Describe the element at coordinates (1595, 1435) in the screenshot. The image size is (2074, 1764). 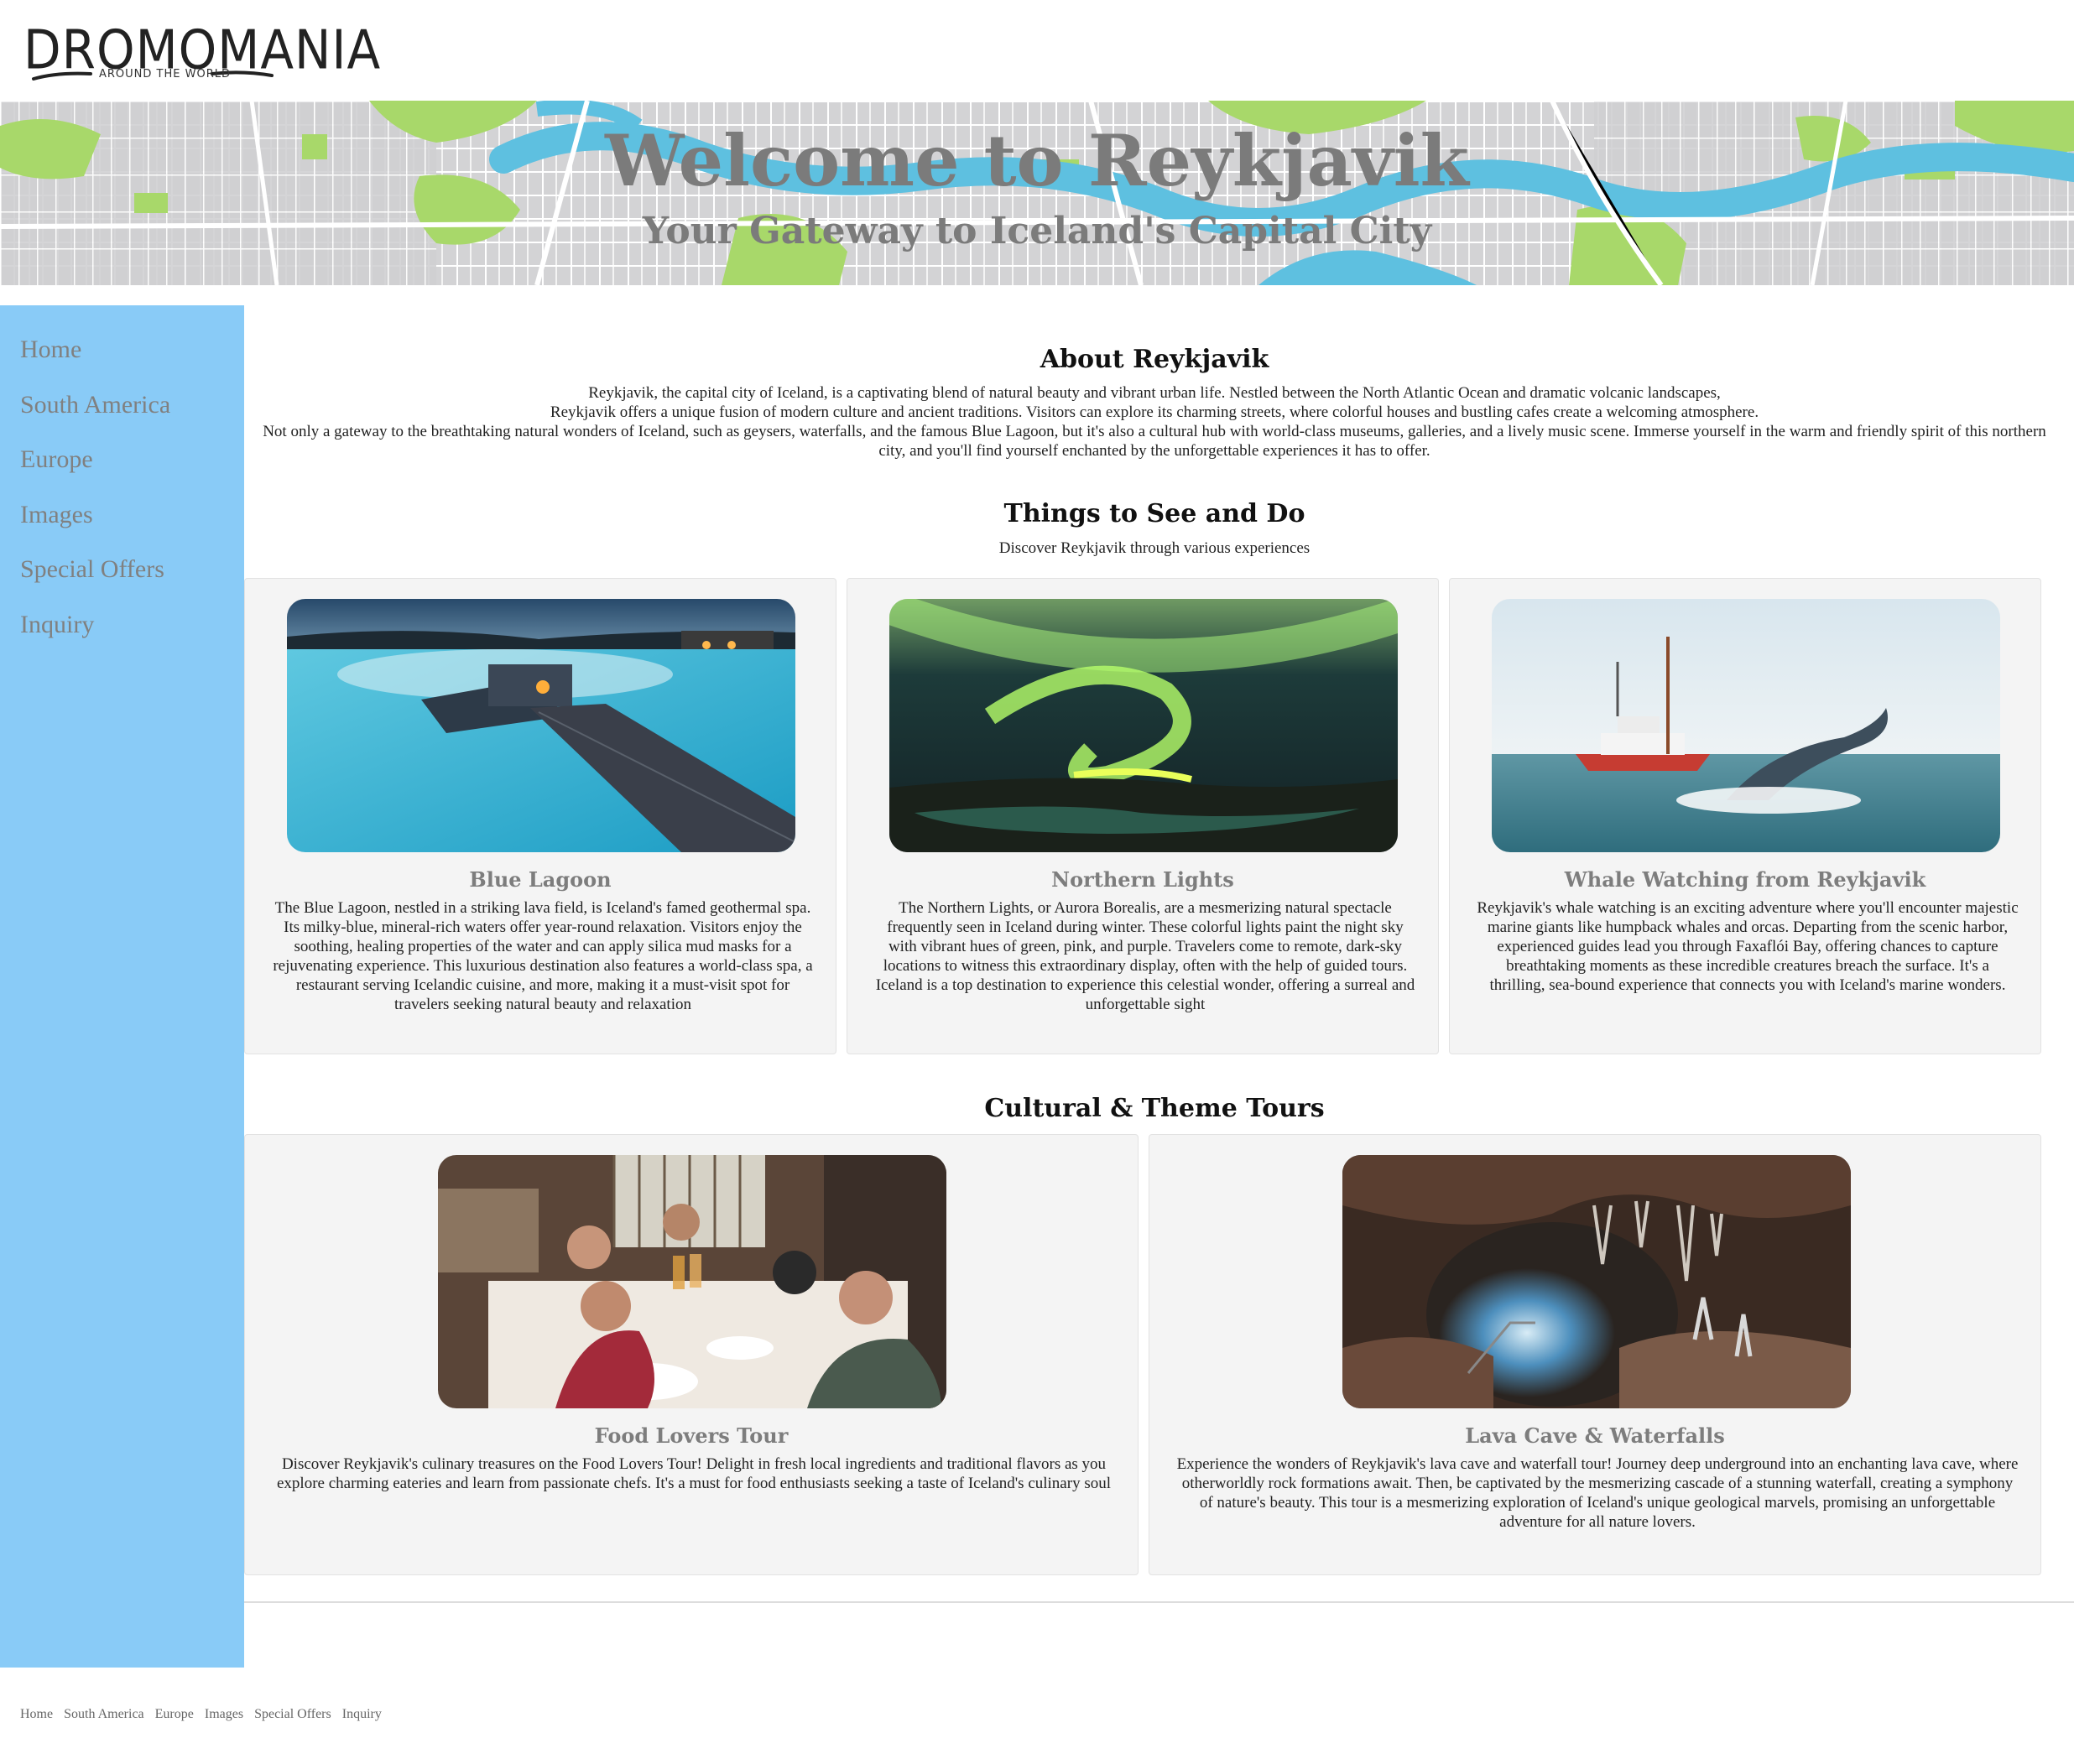
I see `card-title: Lava Cave & Waterfalls` at that location.